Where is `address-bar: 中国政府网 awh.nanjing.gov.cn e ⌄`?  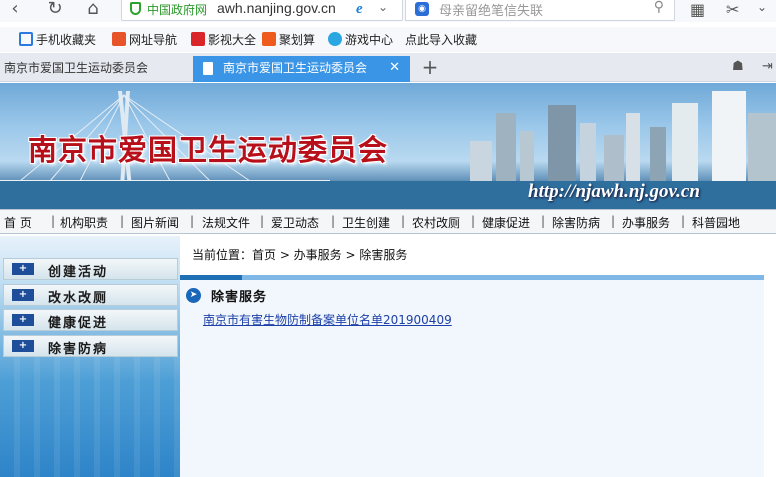 address-bar: 中国政府网 awh.nanjing.gov.cn e ⌄ is located at coordinates (262, 10).